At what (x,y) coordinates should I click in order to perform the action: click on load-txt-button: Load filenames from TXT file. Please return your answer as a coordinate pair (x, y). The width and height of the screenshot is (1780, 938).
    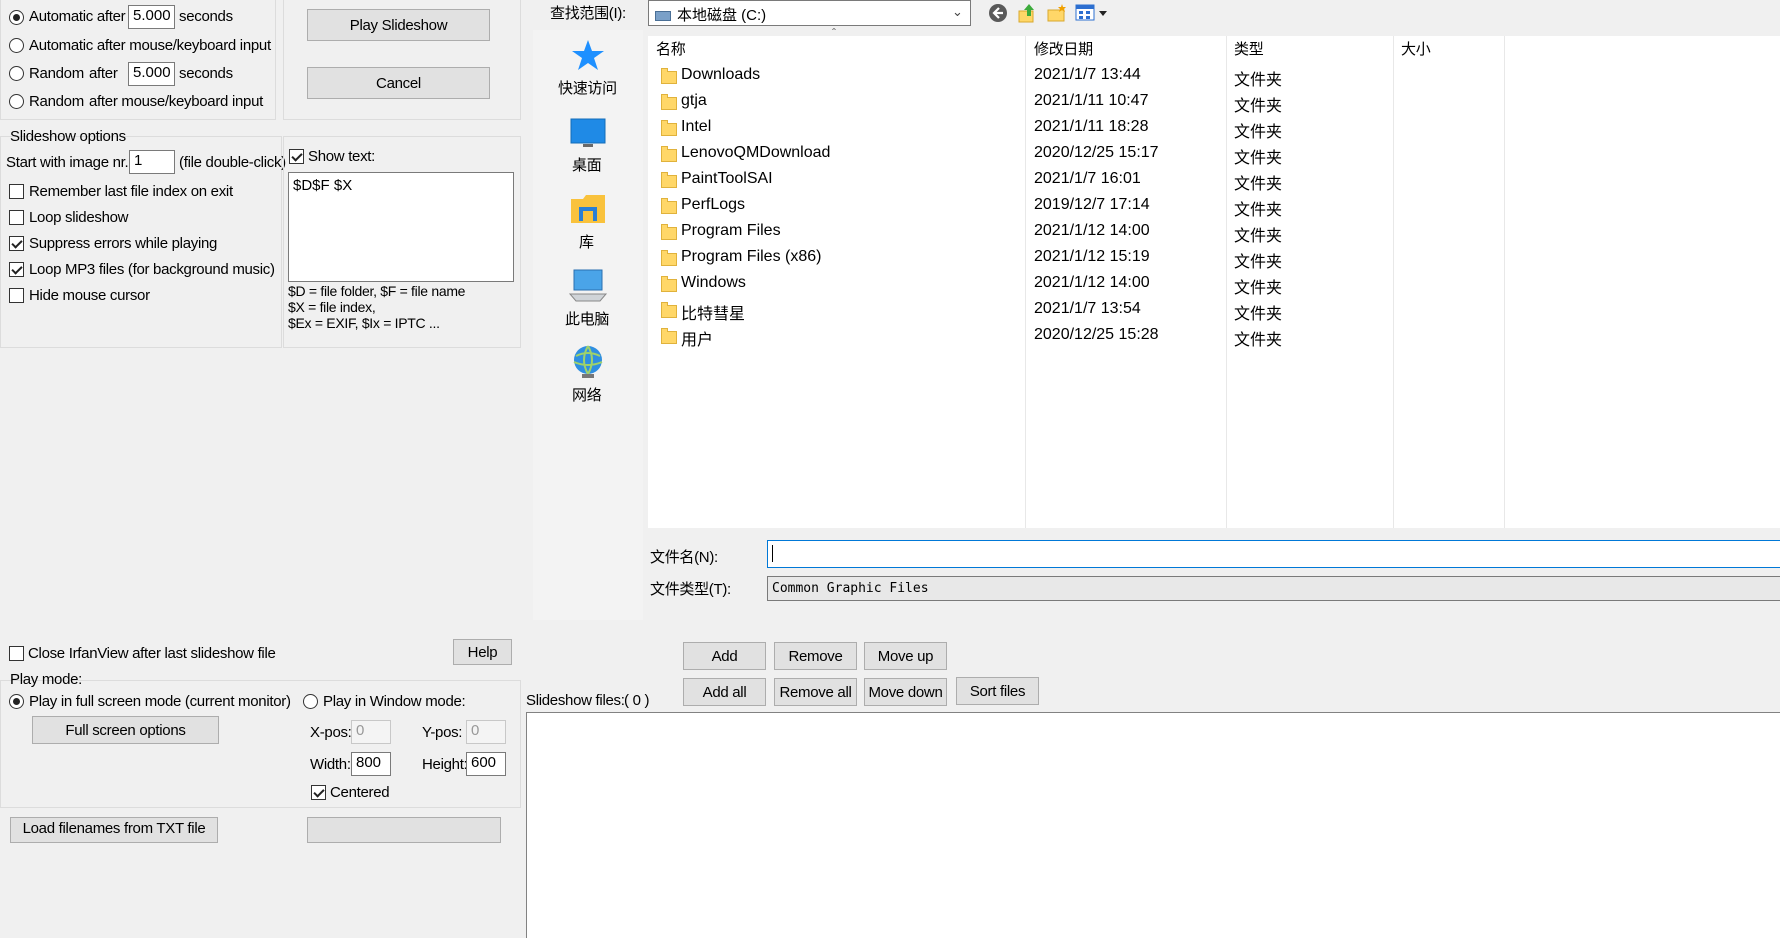
    Looking at the image, I should click on (114, 830).